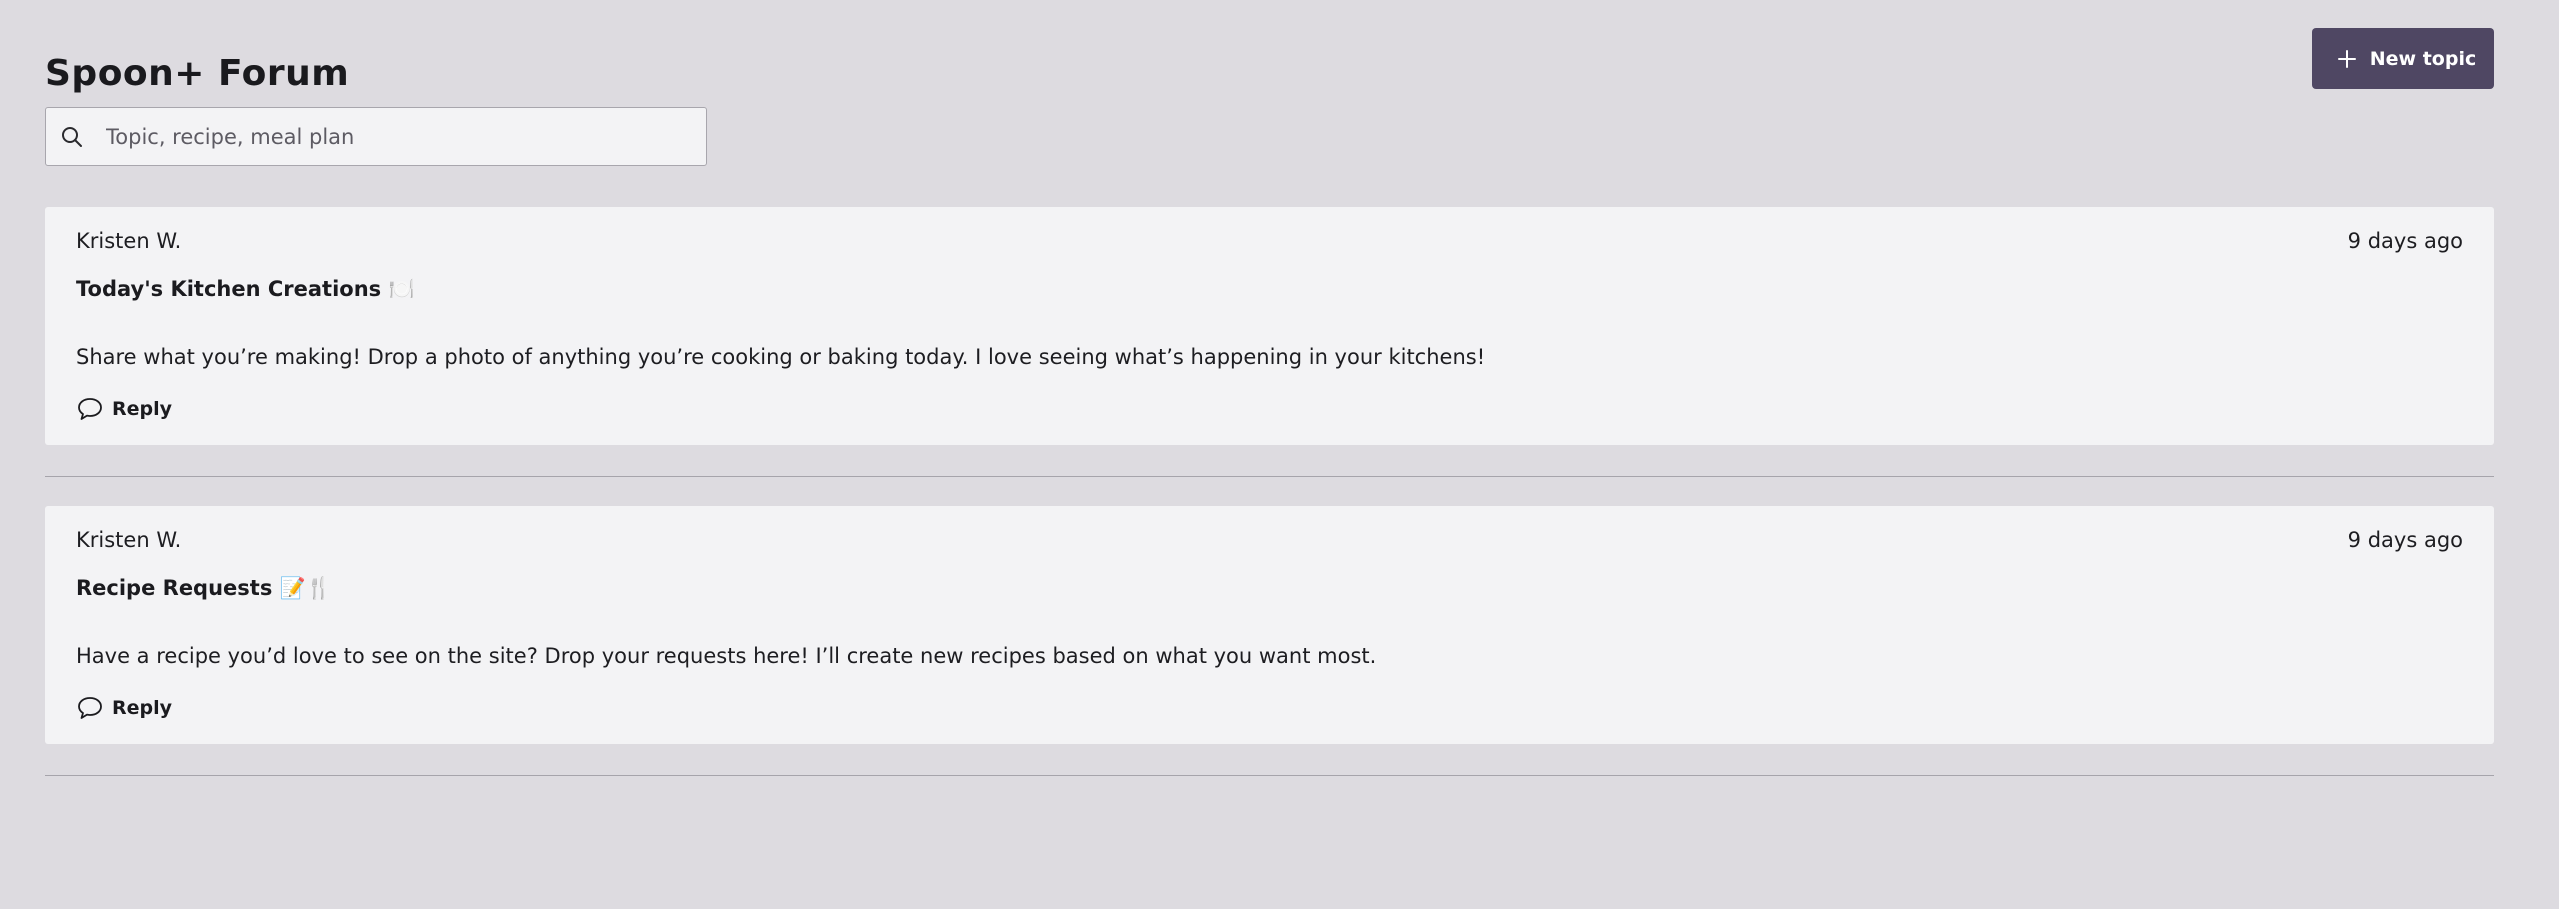  Describe the element at coordinates (197, 74) in the screenshot. I see `page-title: Spoon+ Forum` at that location.